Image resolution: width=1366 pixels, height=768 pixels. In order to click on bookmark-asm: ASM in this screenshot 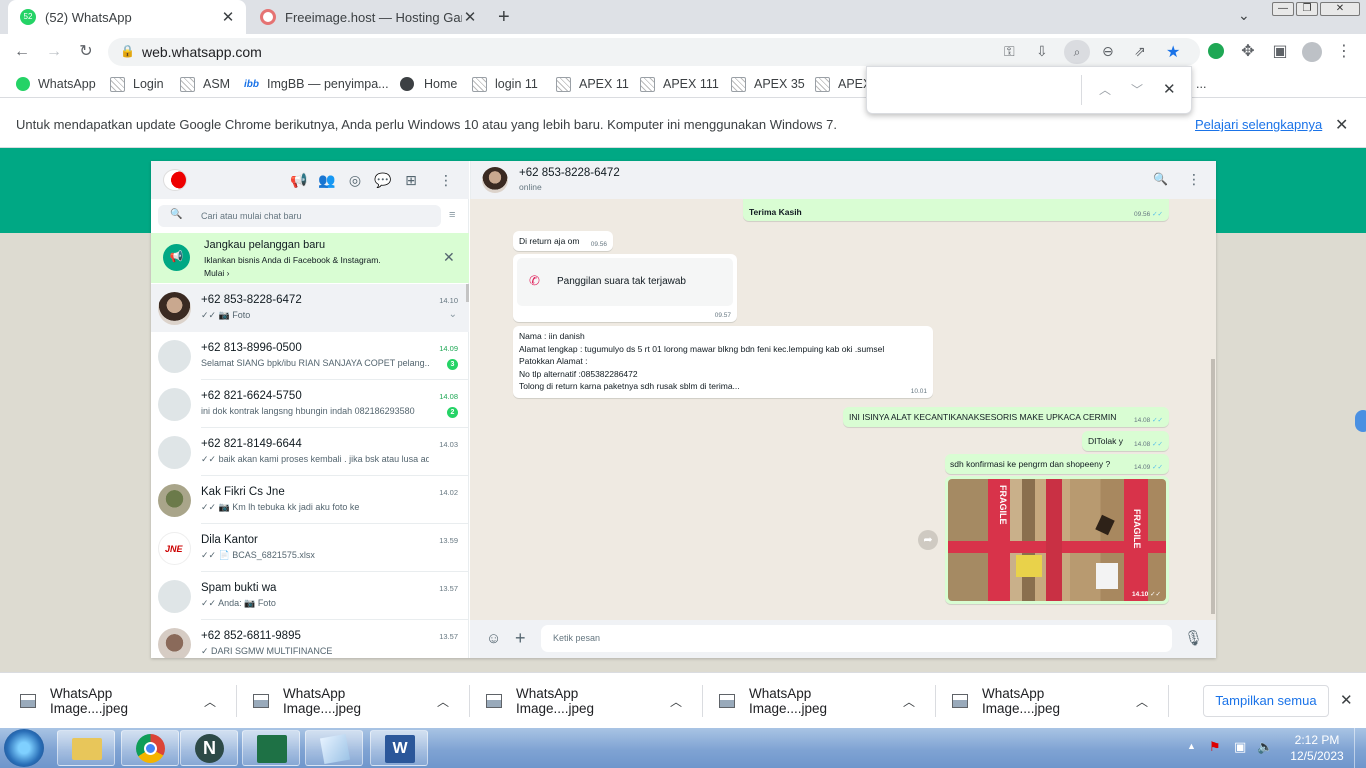, I will do `click(205, 84)`.